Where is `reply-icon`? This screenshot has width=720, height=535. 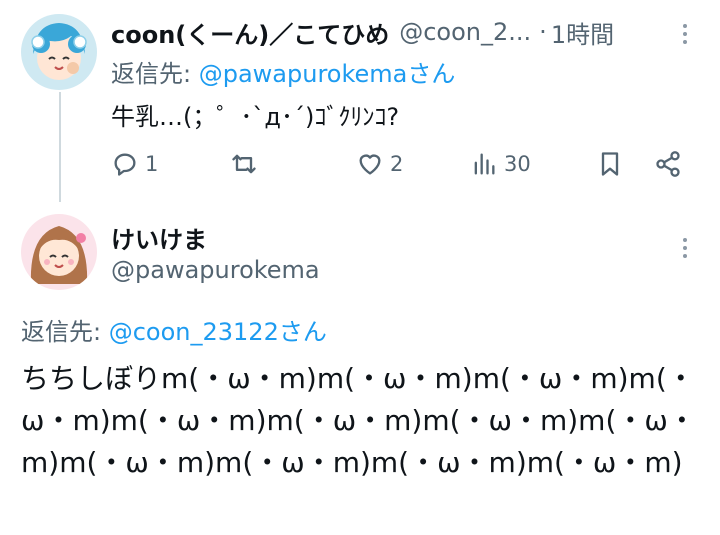
reply-icon is located at coordinates (125, 164).